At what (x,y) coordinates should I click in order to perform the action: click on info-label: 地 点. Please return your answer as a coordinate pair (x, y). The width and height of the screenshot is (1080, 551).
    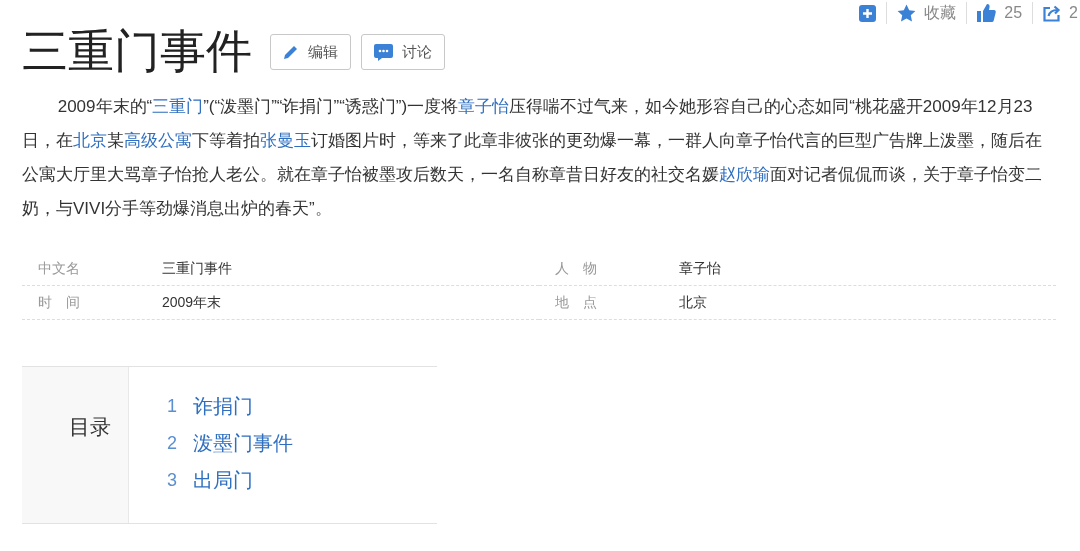
    Looking at the image, I should click on (576, 302).